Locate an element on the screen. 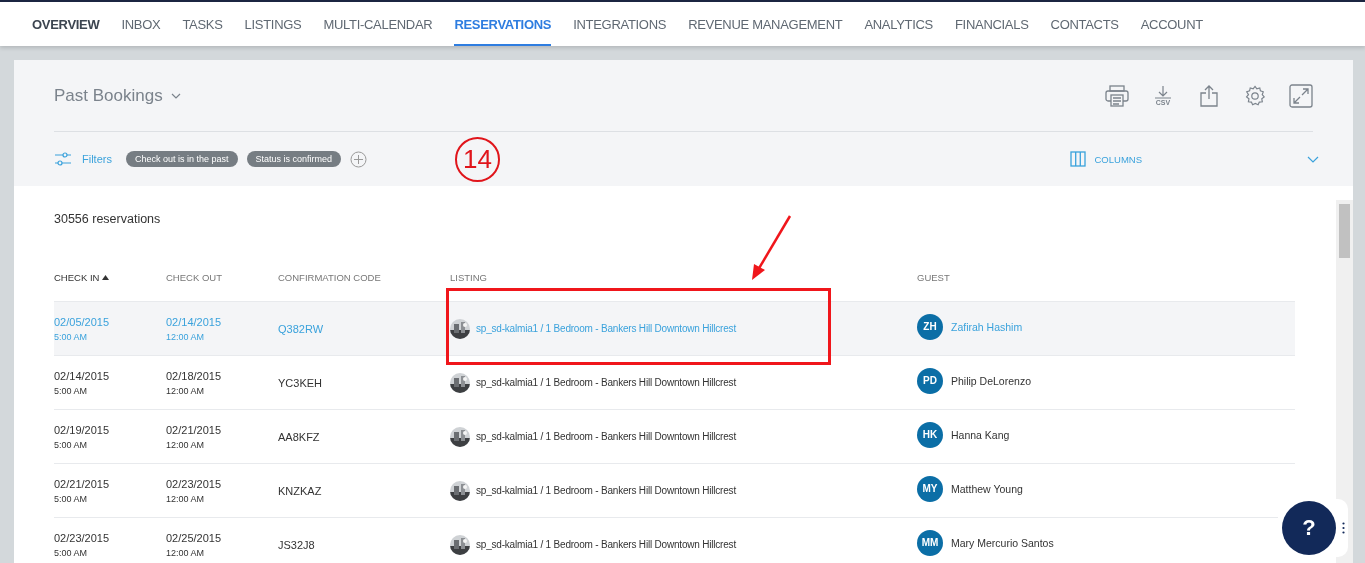  sliders-icon is located at coordinates (63, 159).